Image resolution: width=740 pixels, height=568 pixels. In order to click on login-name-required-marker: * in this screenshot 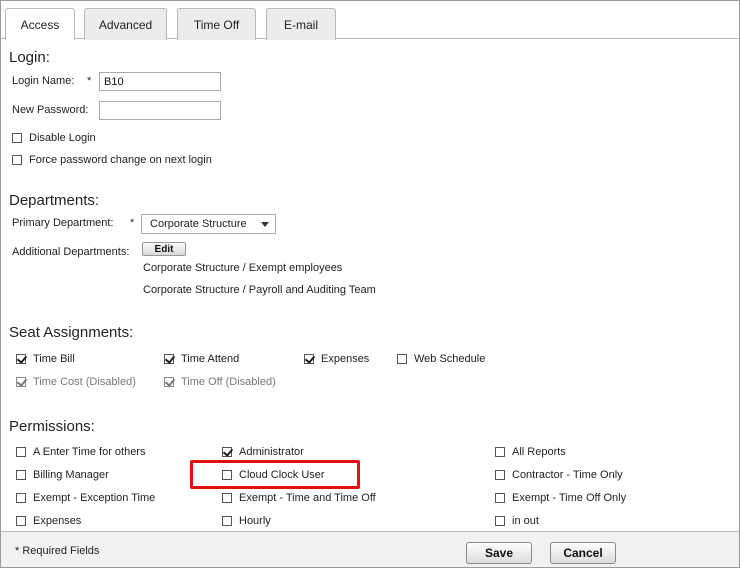, I will do `click(89, 81)`.